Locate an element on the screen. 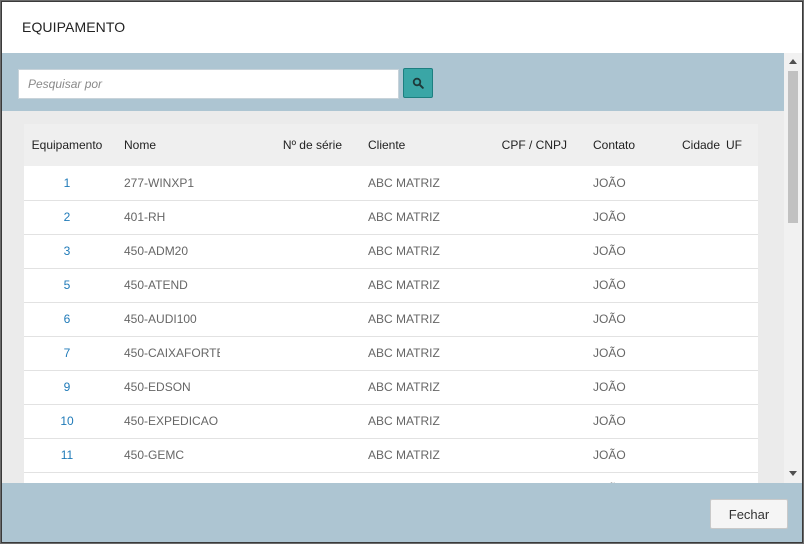 The width and height of the screenshot is (804, 544). table-row: 1 277-WINXP1 ABC MATRIZ JOÃO is located at coordinates (391, 183).